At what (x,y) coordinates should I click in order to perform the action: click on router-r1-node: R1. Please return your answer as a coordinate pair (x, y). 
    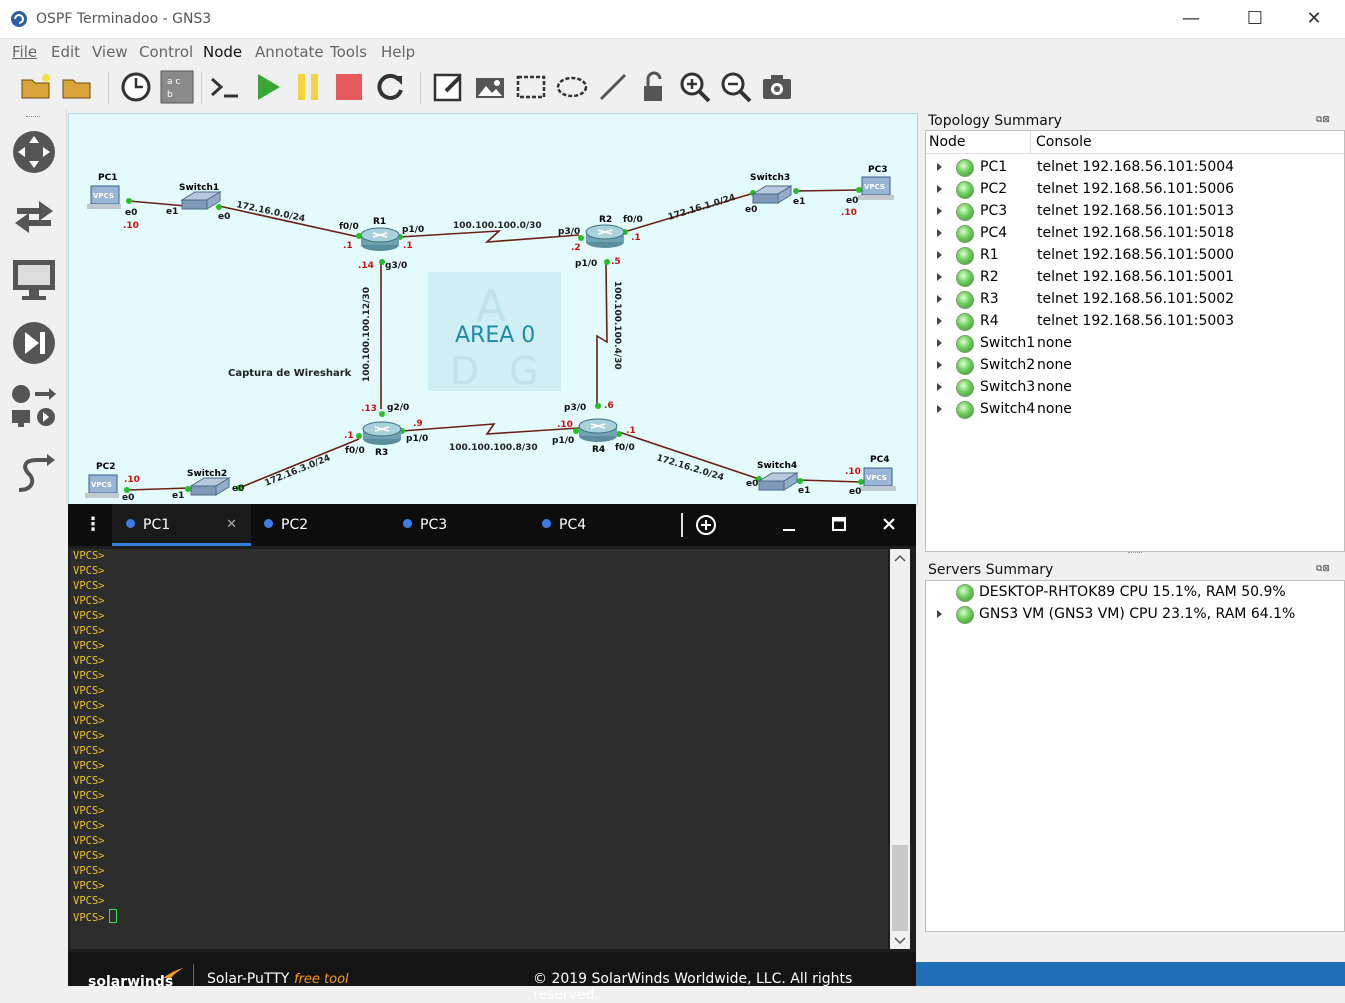
    Looking at the image, I should click on (380, 234).